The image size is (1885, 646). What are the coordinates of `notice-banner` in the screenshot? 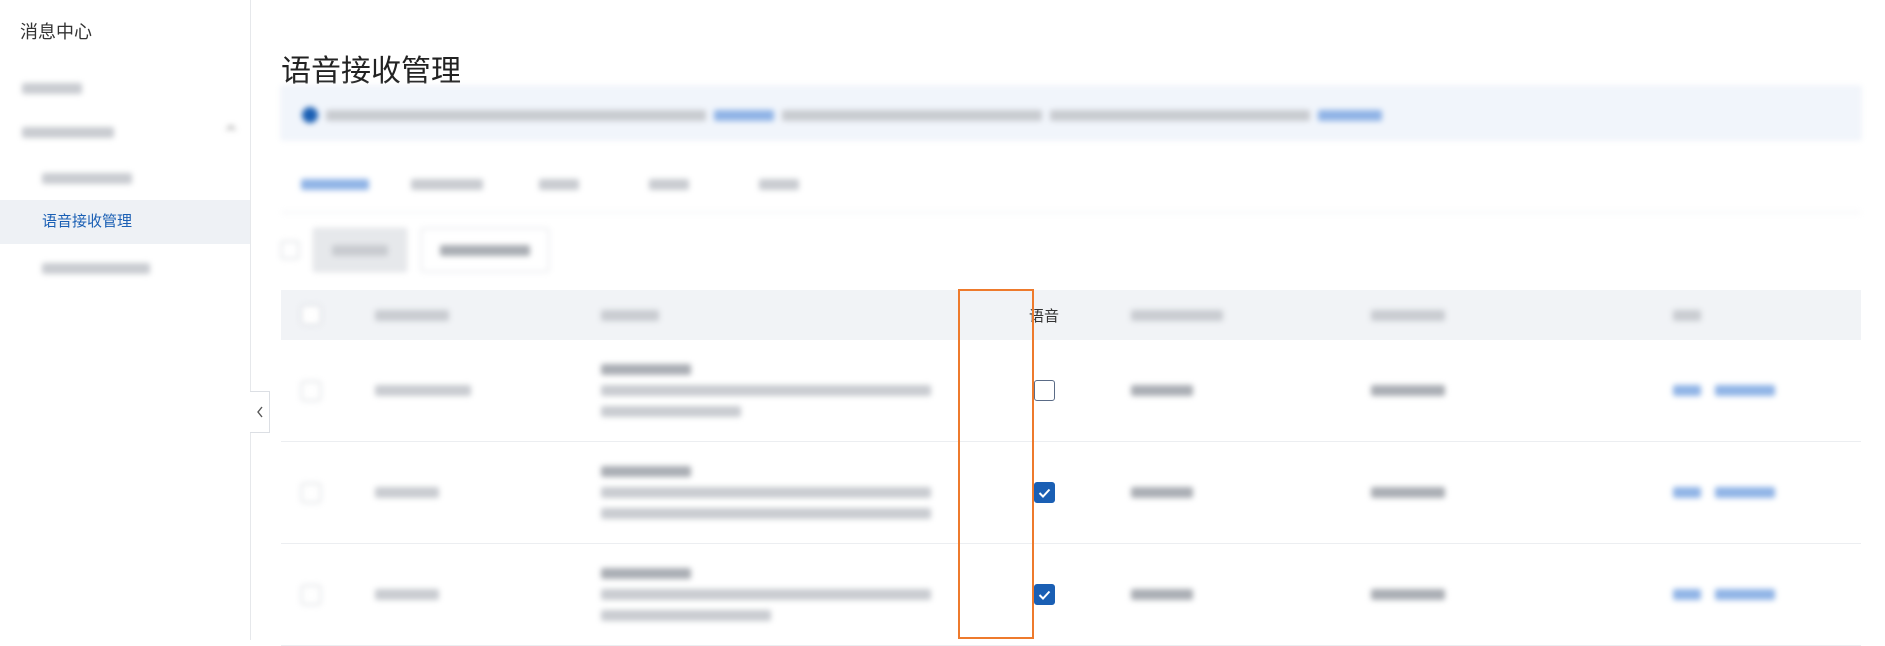 It's located at (1071, 113).